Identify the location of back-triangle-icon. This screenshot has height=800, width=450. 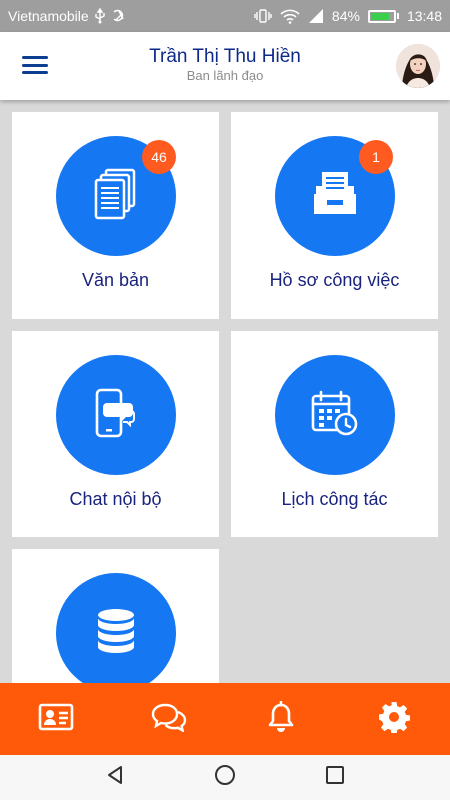
(115, 777).